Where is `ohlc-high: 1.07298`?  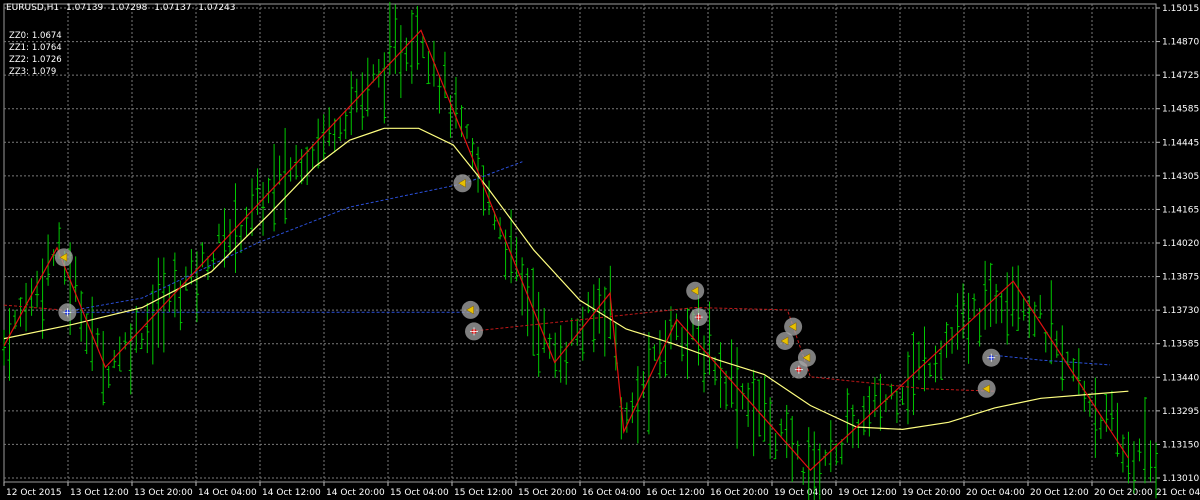
ohlc-high: 1.07298 is located at coordinates (129, 8).